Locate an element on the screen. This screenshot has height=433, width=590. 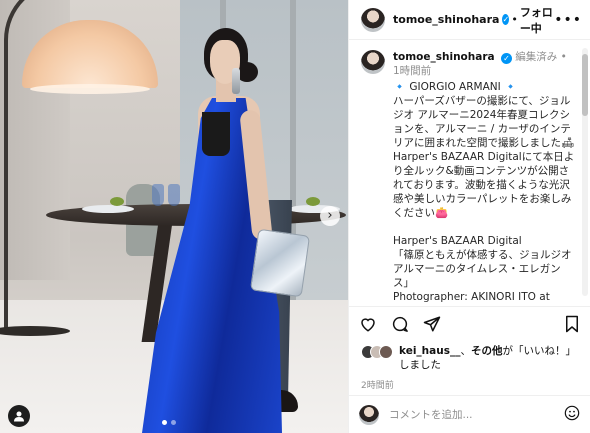
liker-avatar is located at coordinates (386, 352).